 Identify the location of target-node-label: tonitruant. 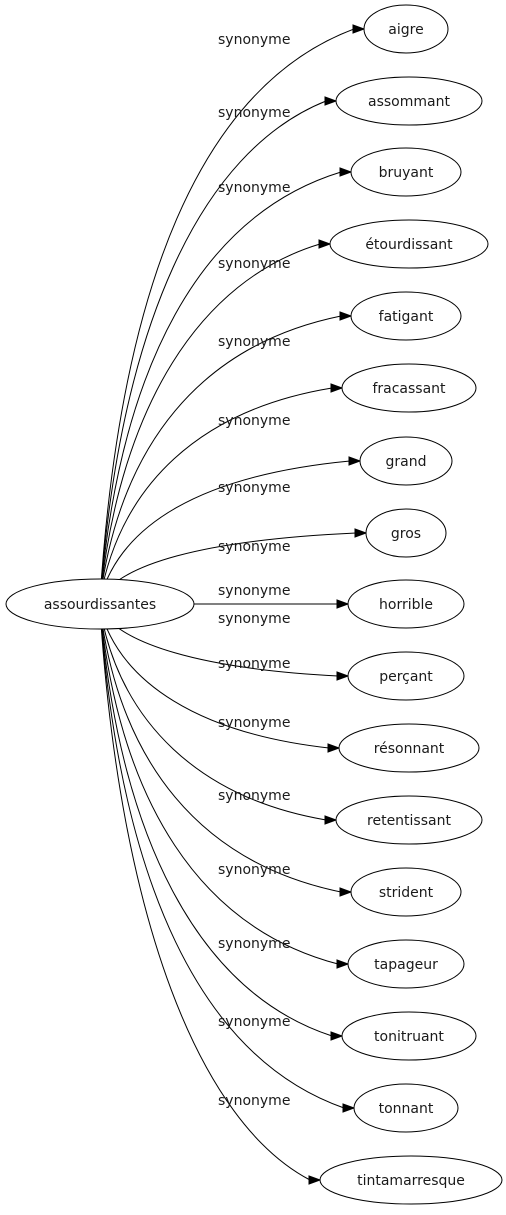
(409, 1037).